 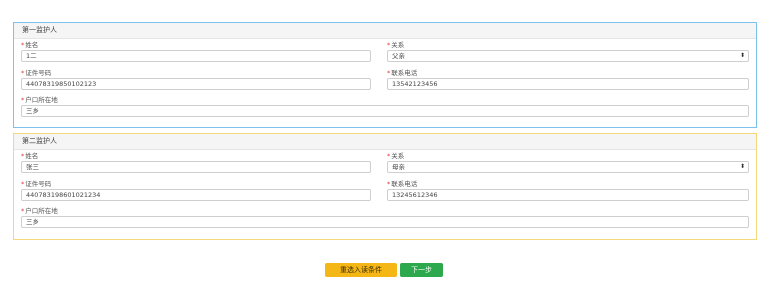 What do you see at coordinates (421, 270) in the screenshot?
I see `next-step-button: 下一步` at bounding box center [421, 270].